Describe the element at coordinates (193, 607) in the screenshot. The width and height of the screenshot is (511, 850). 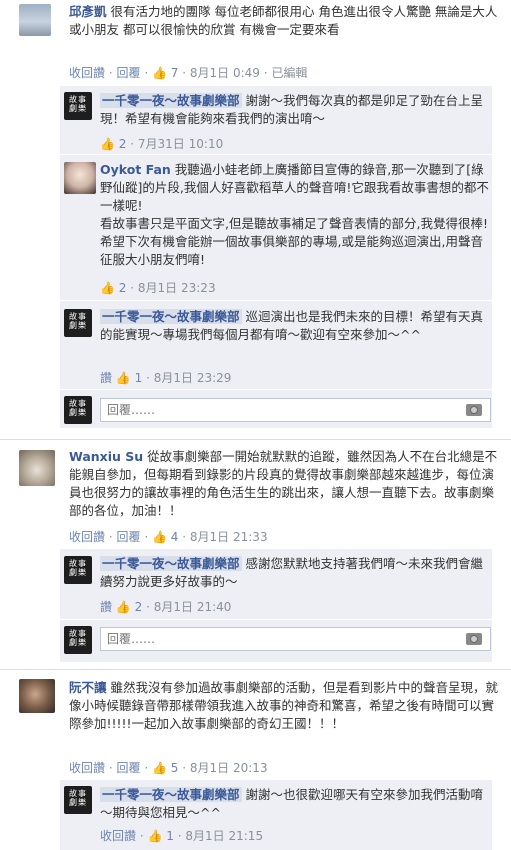
I see `timestamp: 8月1日 21:40` at that location.